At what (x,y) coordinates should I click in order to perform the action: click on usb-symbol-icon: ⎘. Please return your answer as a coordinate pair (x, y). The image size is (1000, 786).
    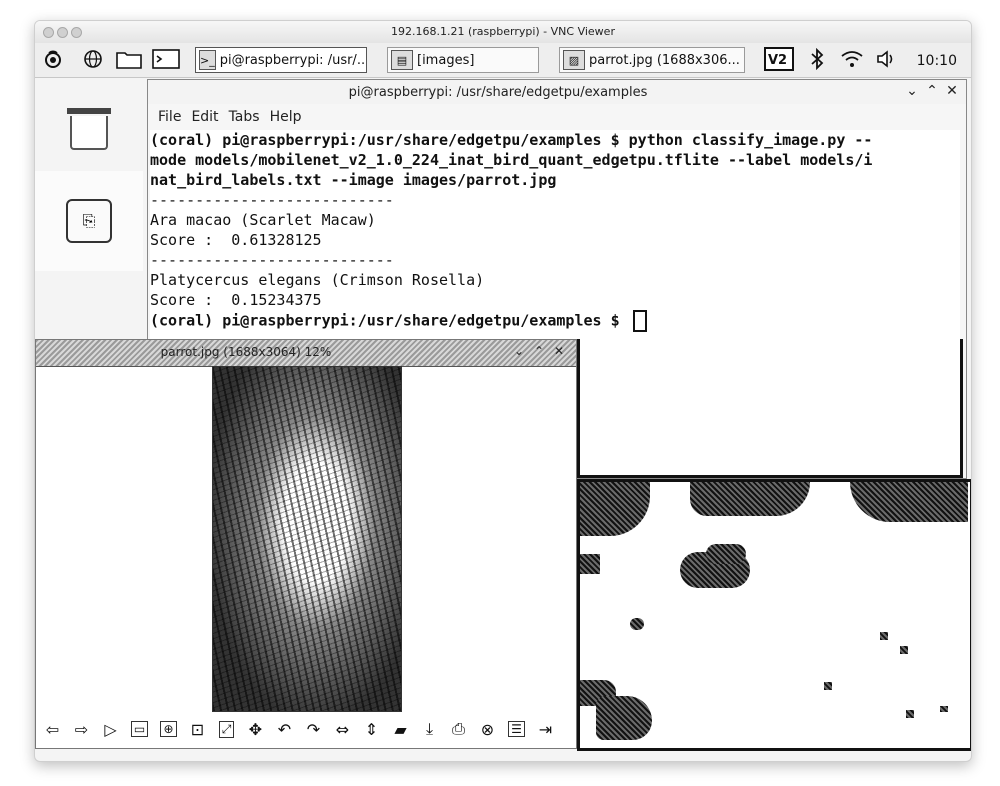
    Looking at the image, I should click on (89, 221).